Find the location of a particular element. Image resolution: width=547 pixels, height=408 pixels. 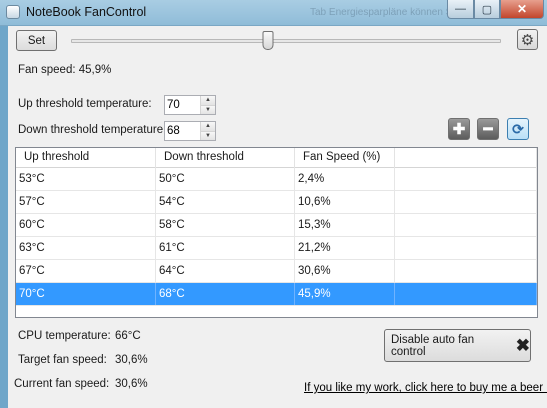

fan-speed-slider-thumb is located at coordinates (268, 40).